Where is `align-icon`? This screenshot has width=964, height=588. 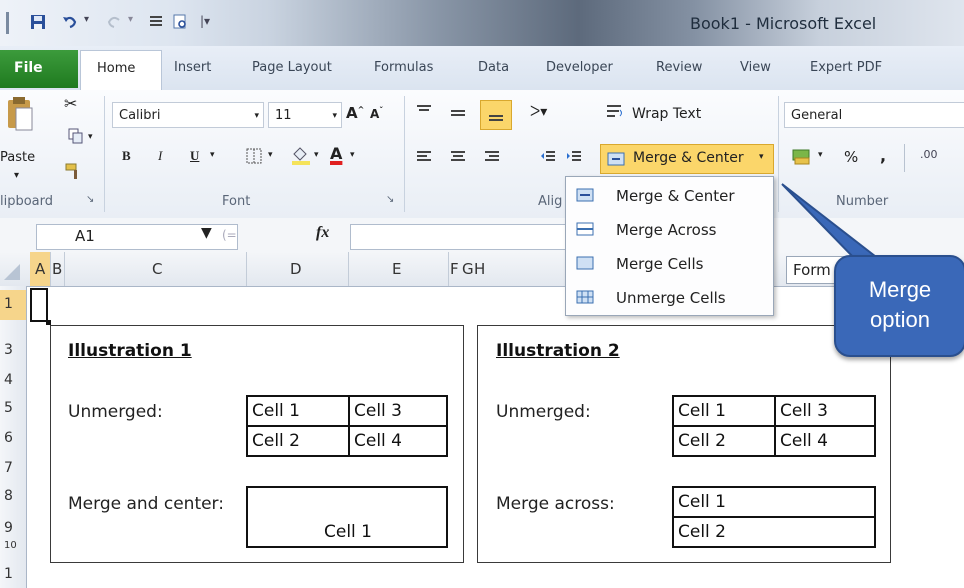
align-icon is located at coordinates (156, 22).